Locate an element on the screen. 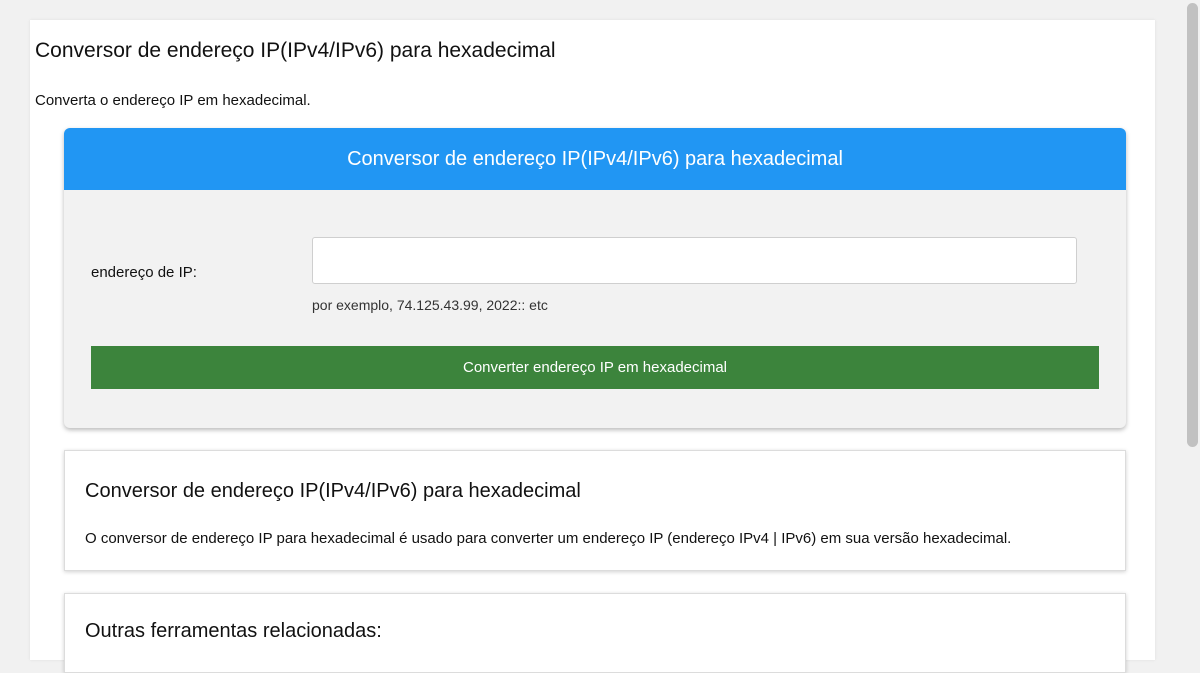 The image size is (1200, 673). related-tools-title: Outras ferramentas relacionadas: is located at coordinates (233, 631).